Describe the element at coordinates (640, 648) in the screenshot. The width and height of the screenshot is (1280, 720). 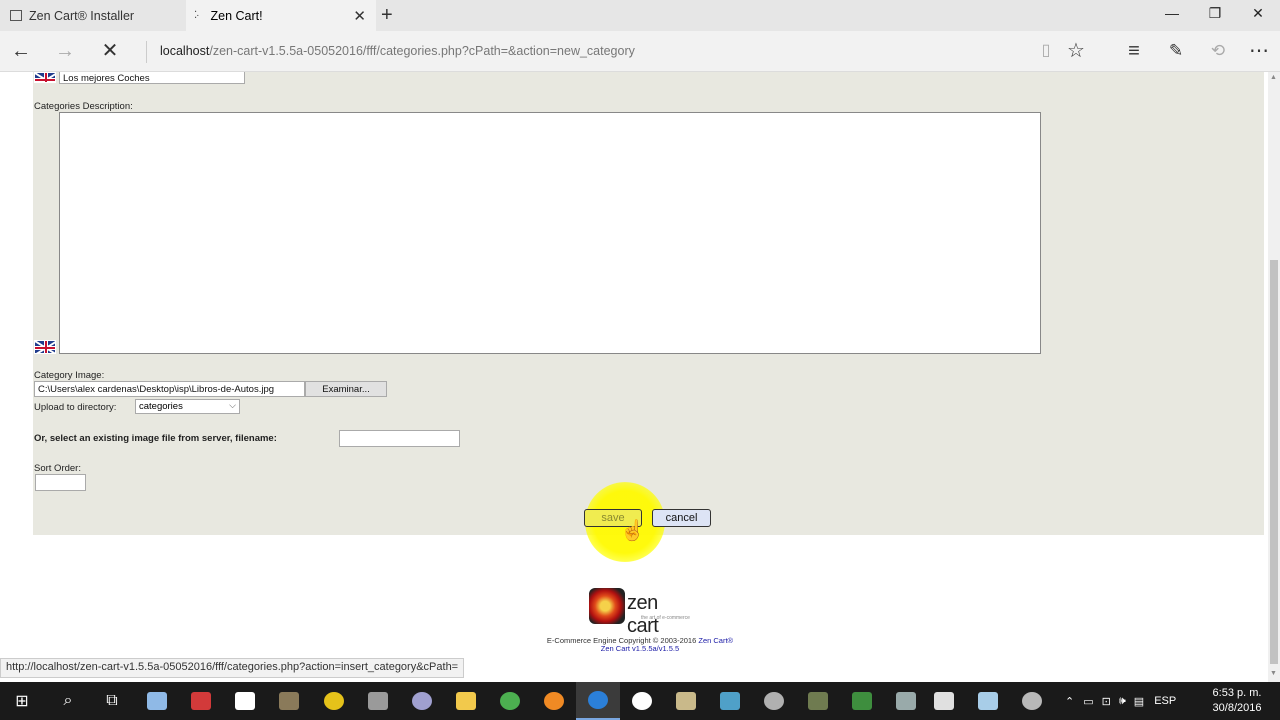
I see `version-link: Zen Cart v1.5.5a/v1.5.5` at that location.